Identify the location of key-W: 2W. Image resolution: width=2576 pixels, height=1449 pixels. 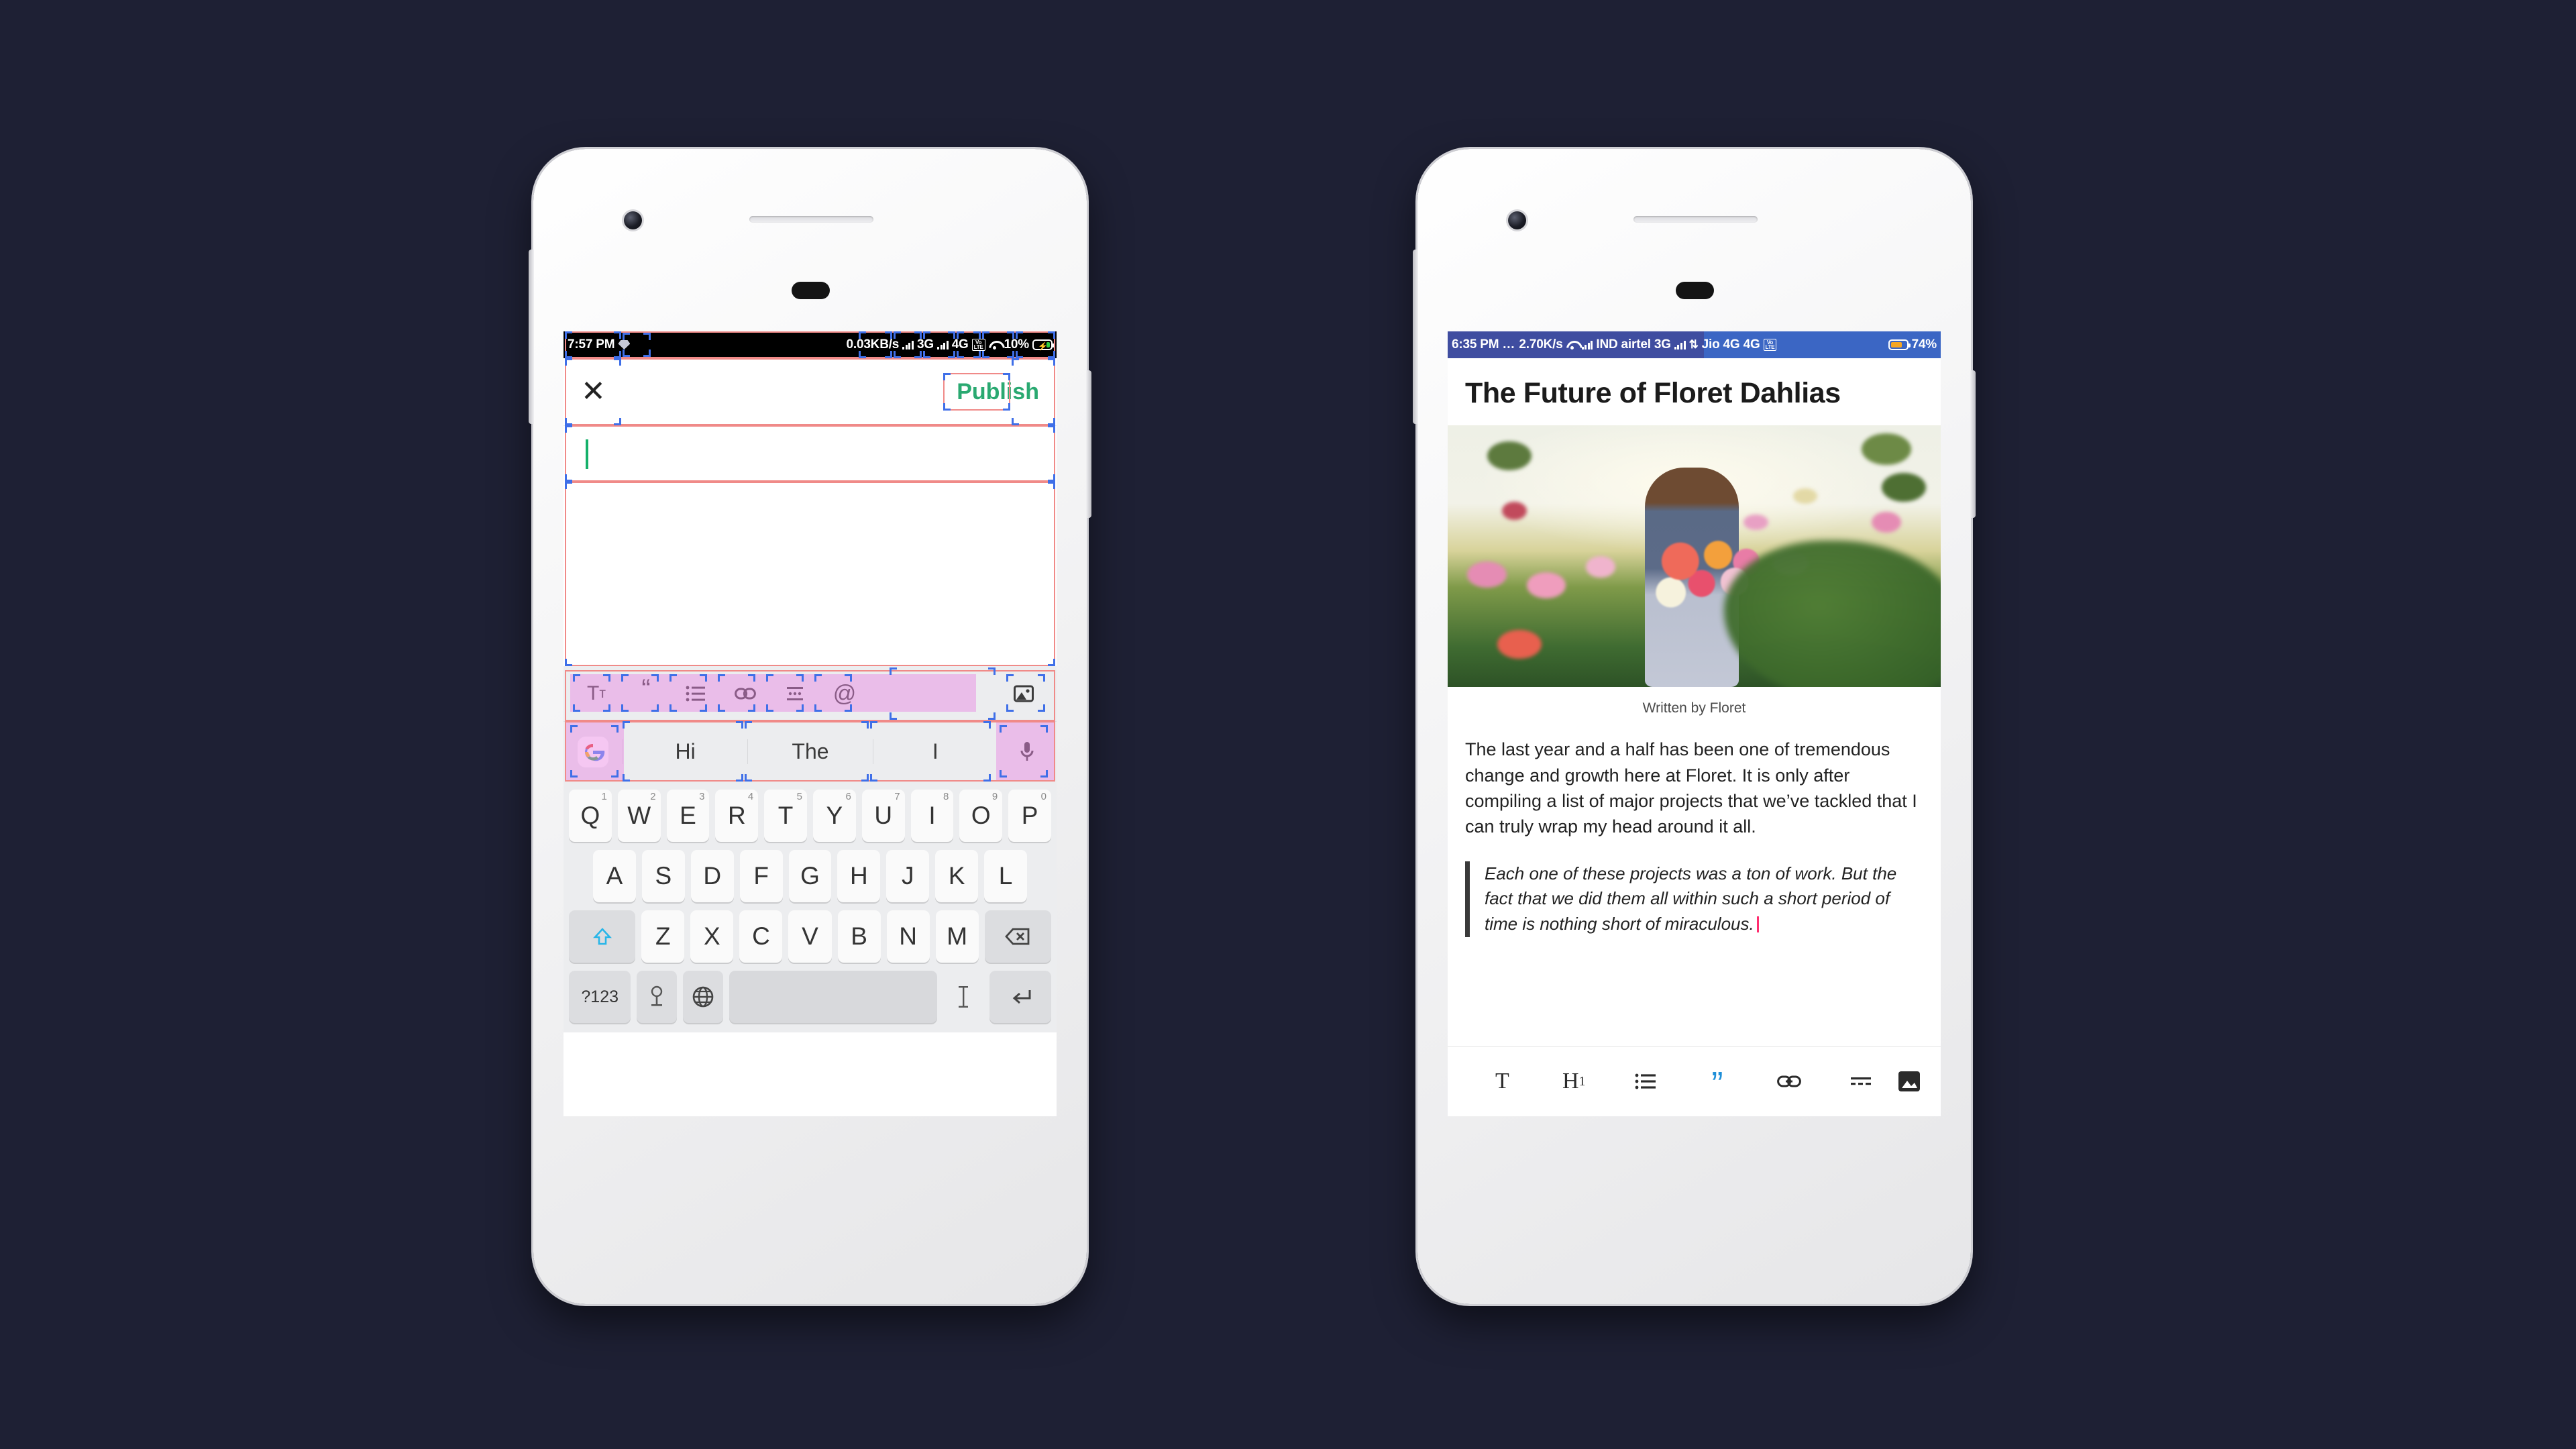
(639, 816).